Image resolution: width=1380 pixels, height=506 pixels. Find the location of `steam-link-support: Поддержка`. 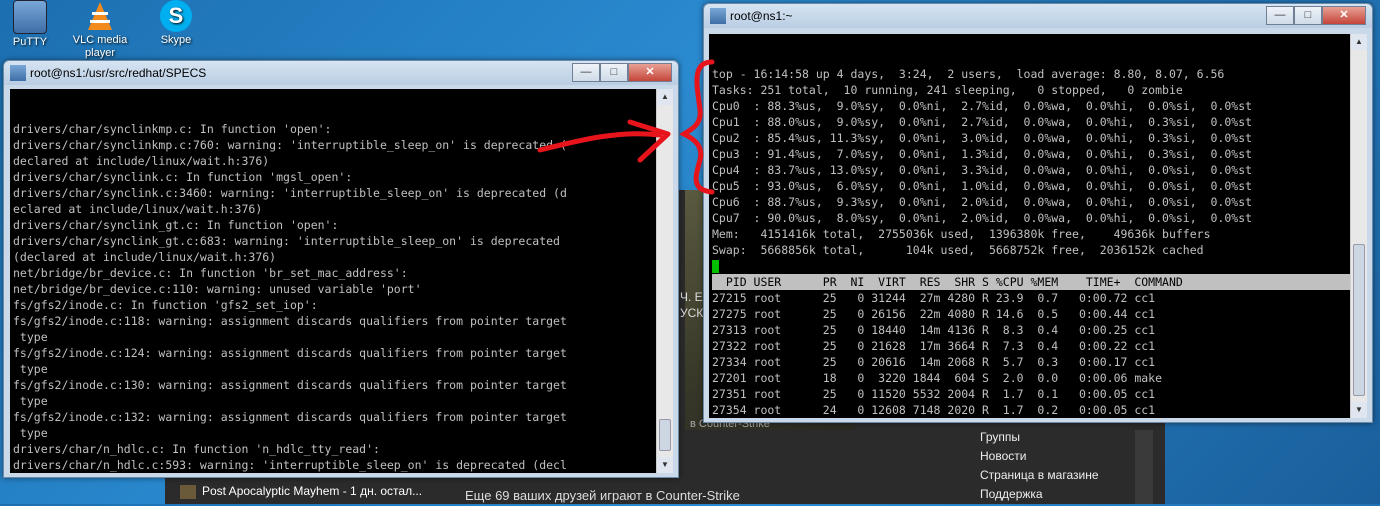

steam-link-support: Поддержка is located at coordinates (1067, 496).